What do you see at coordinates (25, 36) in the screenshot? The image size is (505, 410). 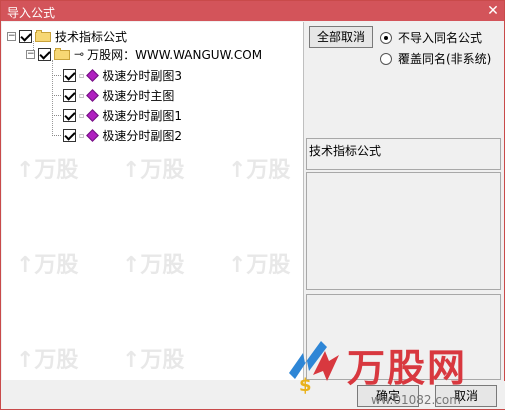 I see `root-checkbox` at bounding box center [25, 36].